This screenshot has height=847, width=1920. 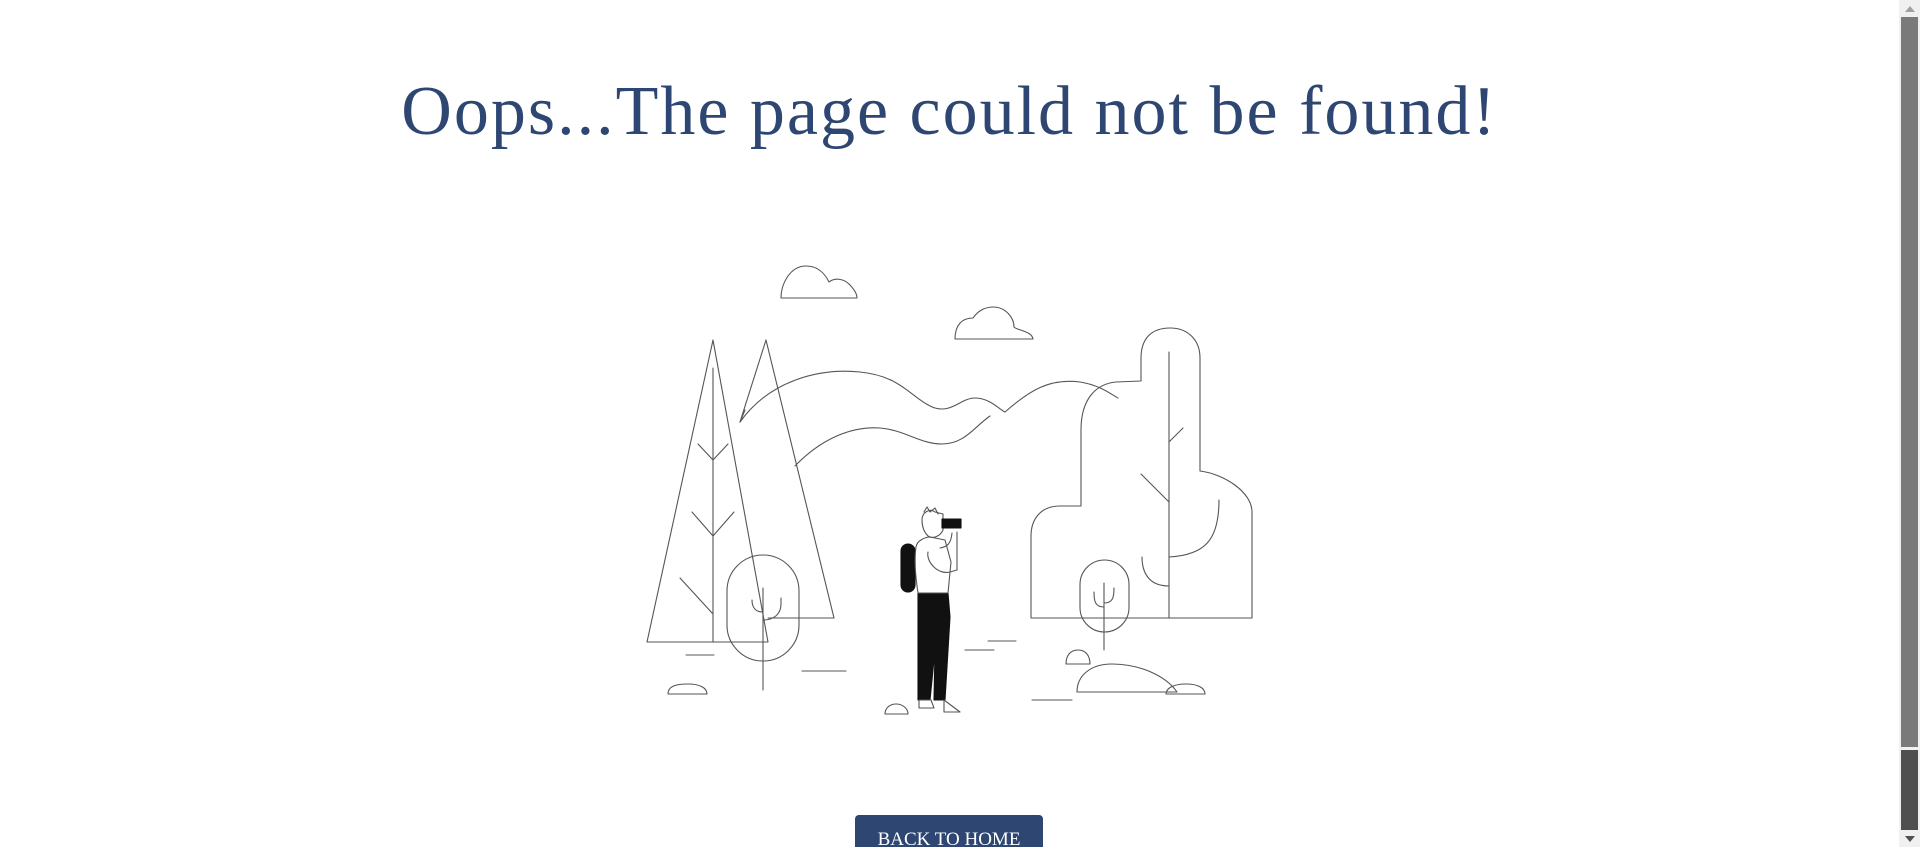 What do you see at coordinates (1141, 473) in the screenshot?
I see `big-tree-right` at bounding box center [1141, 473].